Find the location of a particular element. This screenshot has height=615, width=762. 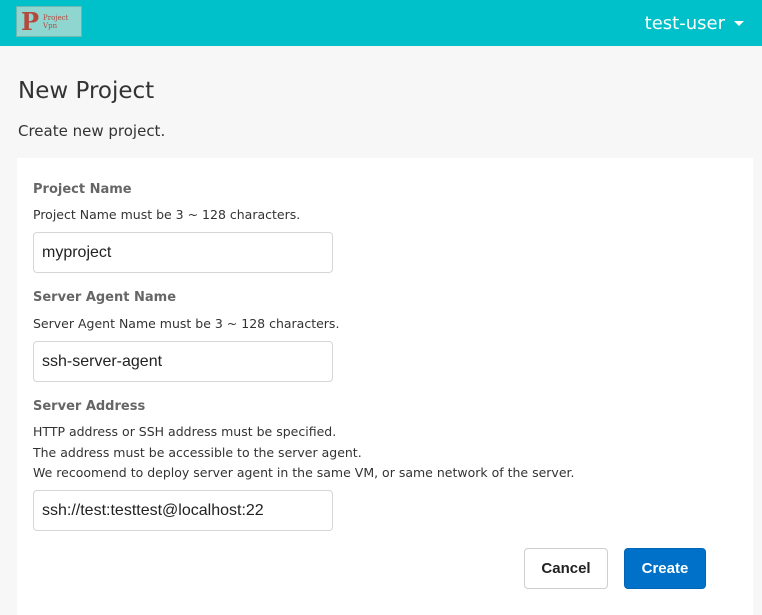

app-logo: P Project Vpn is located at coordinates (49, 21).